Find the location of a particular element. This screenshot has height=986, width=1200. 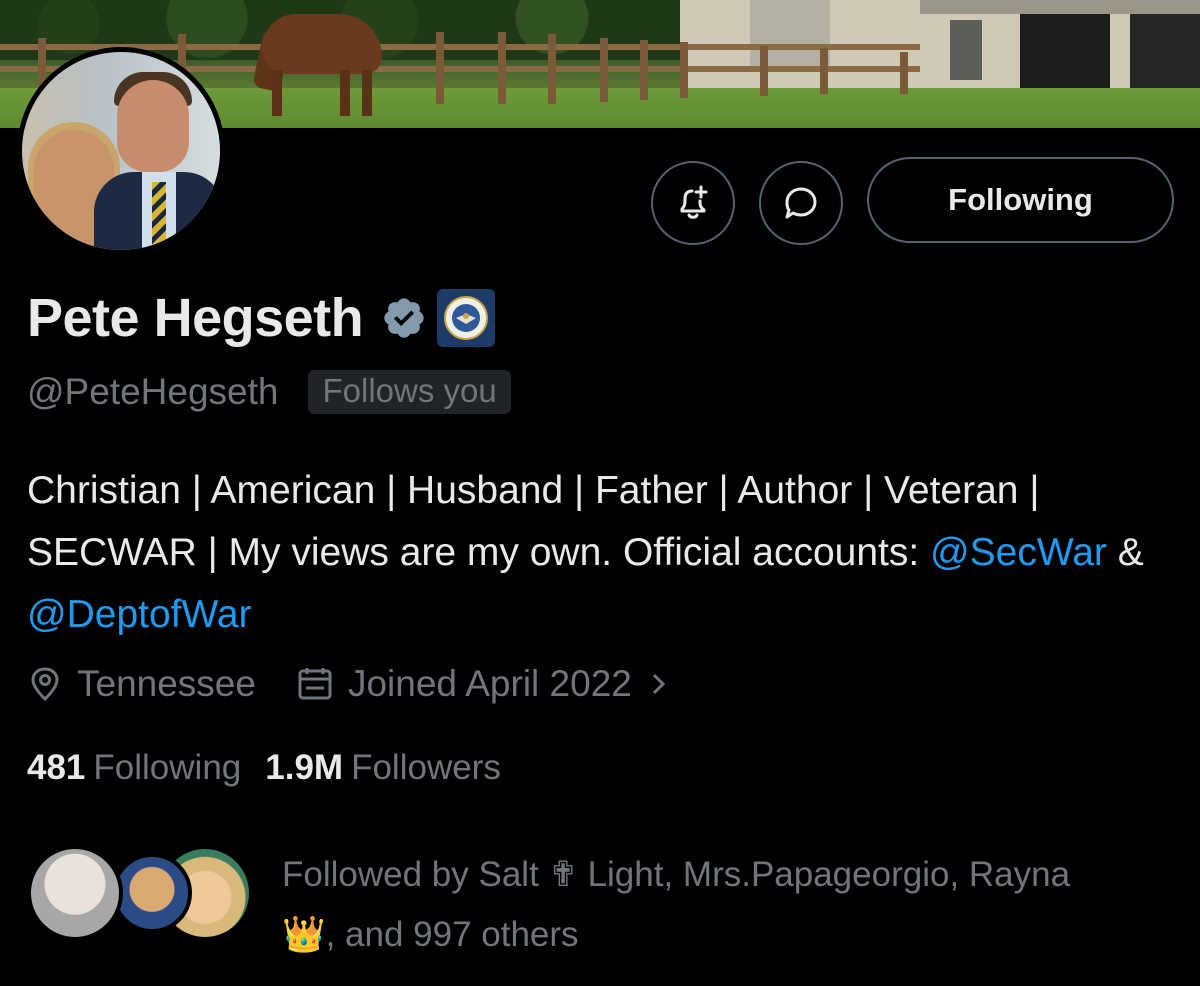

bio-ampersand: & is located at coordinates (1125, 552).